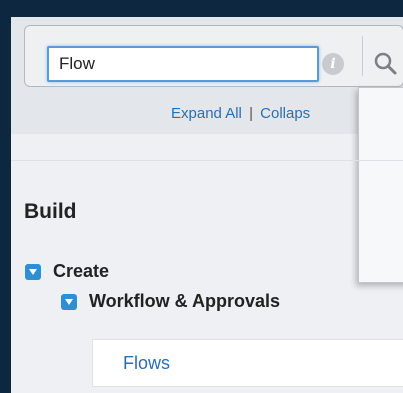 The width and height of the screenshot is (403, 393). I want to click on tree-controls: Expand All | Collaps, so click(240, 113).